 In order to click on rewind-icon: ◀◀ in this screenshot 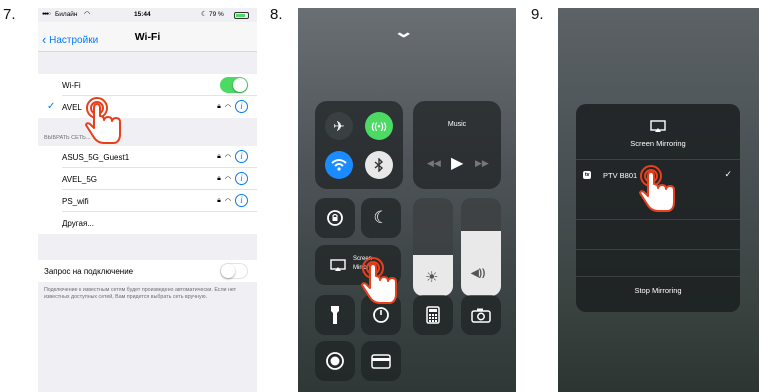, I will do `click(434, 163)`.